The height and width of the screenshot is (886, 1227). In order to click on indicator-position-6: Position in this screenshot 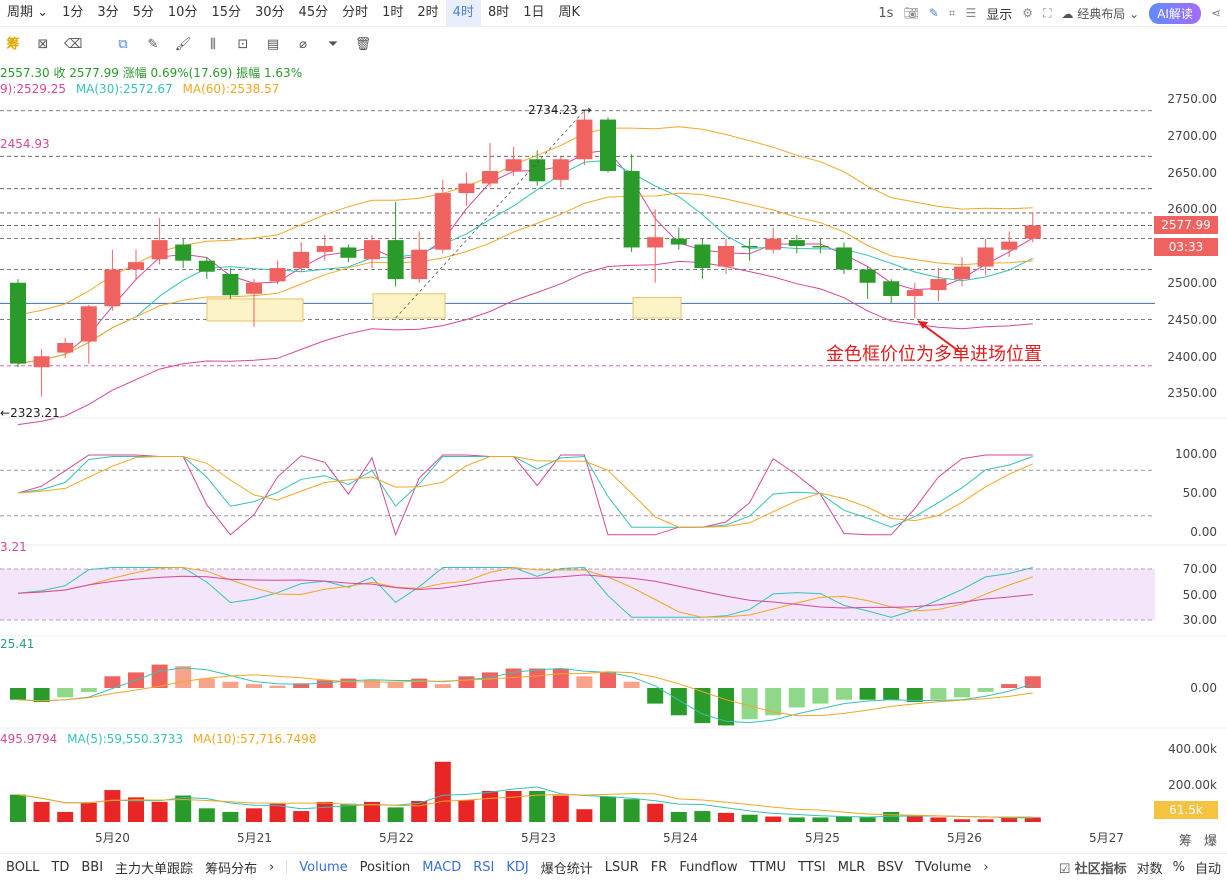, I will do `click(385, 867)`.